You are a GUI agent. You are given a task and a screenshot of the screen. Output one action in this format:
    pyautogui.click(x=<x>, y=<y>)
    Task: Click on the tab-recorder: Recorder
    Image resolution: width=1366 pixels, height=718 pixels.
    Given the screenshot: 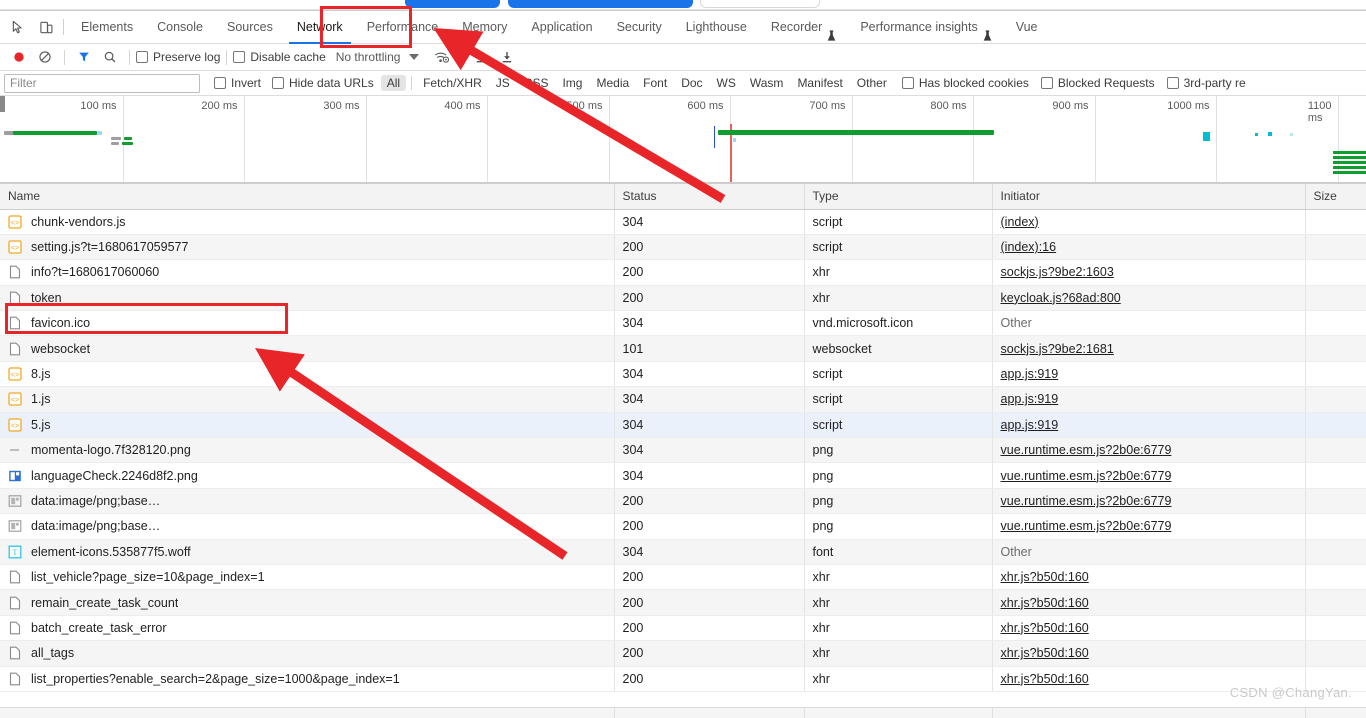 What is the action you would take?
    pyautogui.click(x=803, y=27)
    